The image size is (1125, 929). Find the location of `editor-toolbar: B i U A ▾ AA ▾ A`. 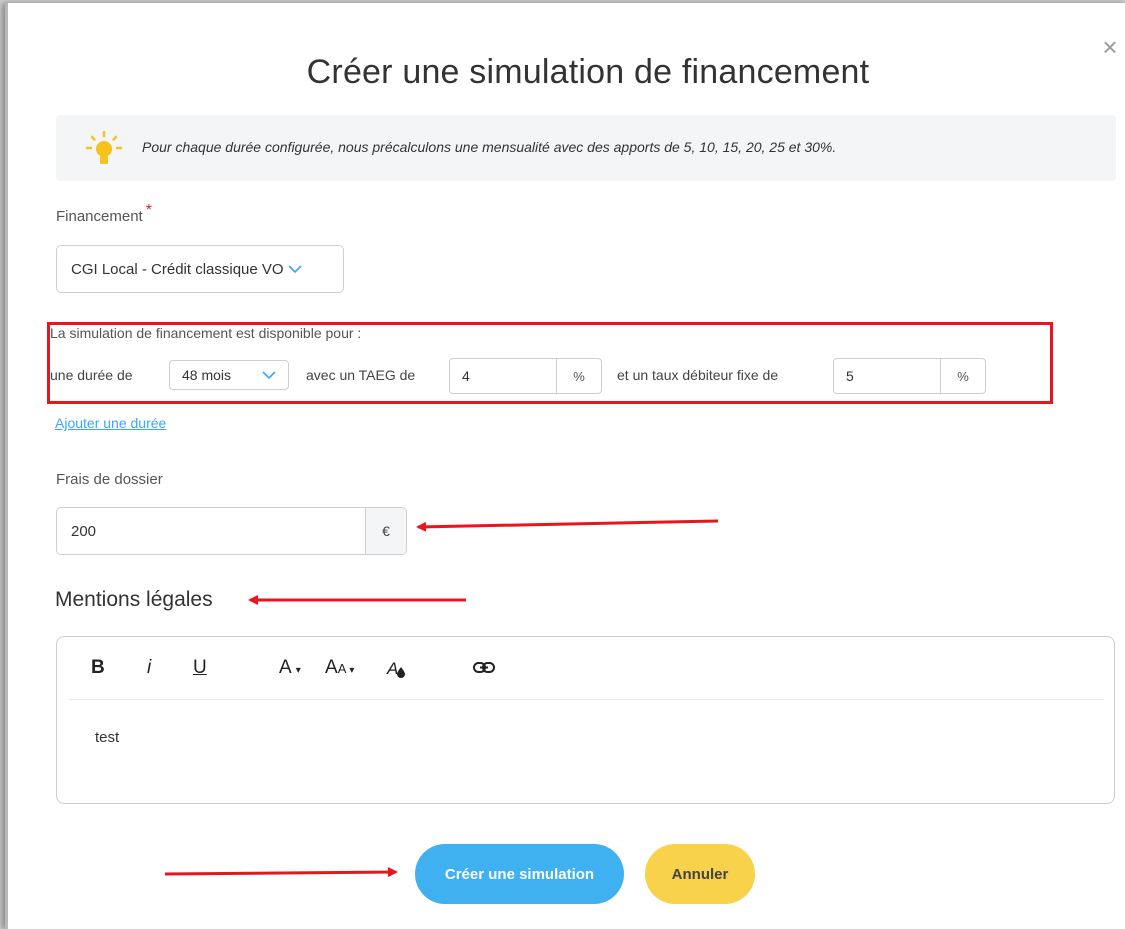

editor-toolbar: B i U A ▾ AA ▾ A is located at coordinates (586, 668).